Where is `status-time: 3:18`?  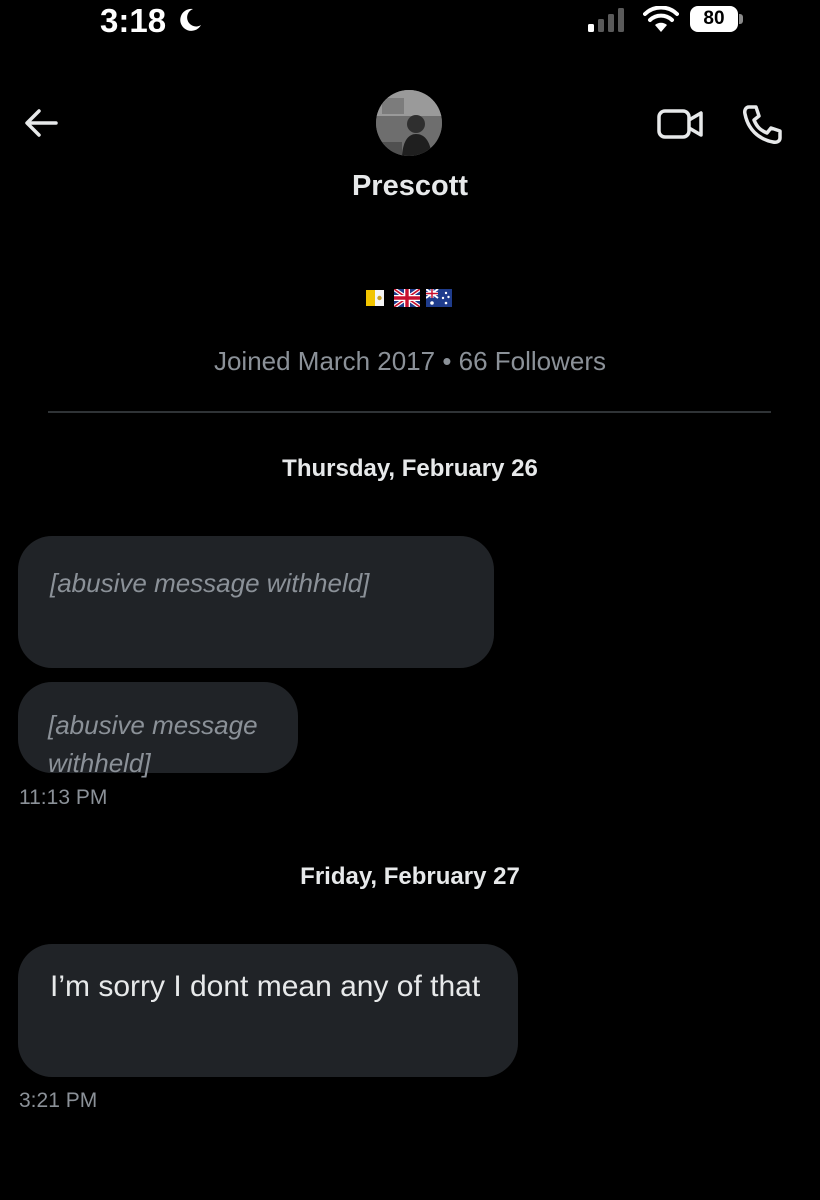
status-time: 3:18 is located at coordinates (133, 20).